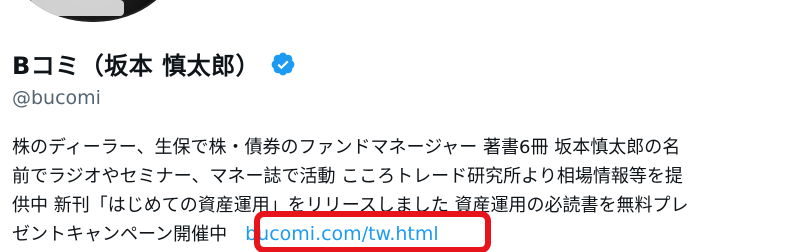  I want to click on bio-line: 前でラジオやセミナー、マネー誌で活動 こころトレード研究所より相場情報等を提, so click(347, 176).